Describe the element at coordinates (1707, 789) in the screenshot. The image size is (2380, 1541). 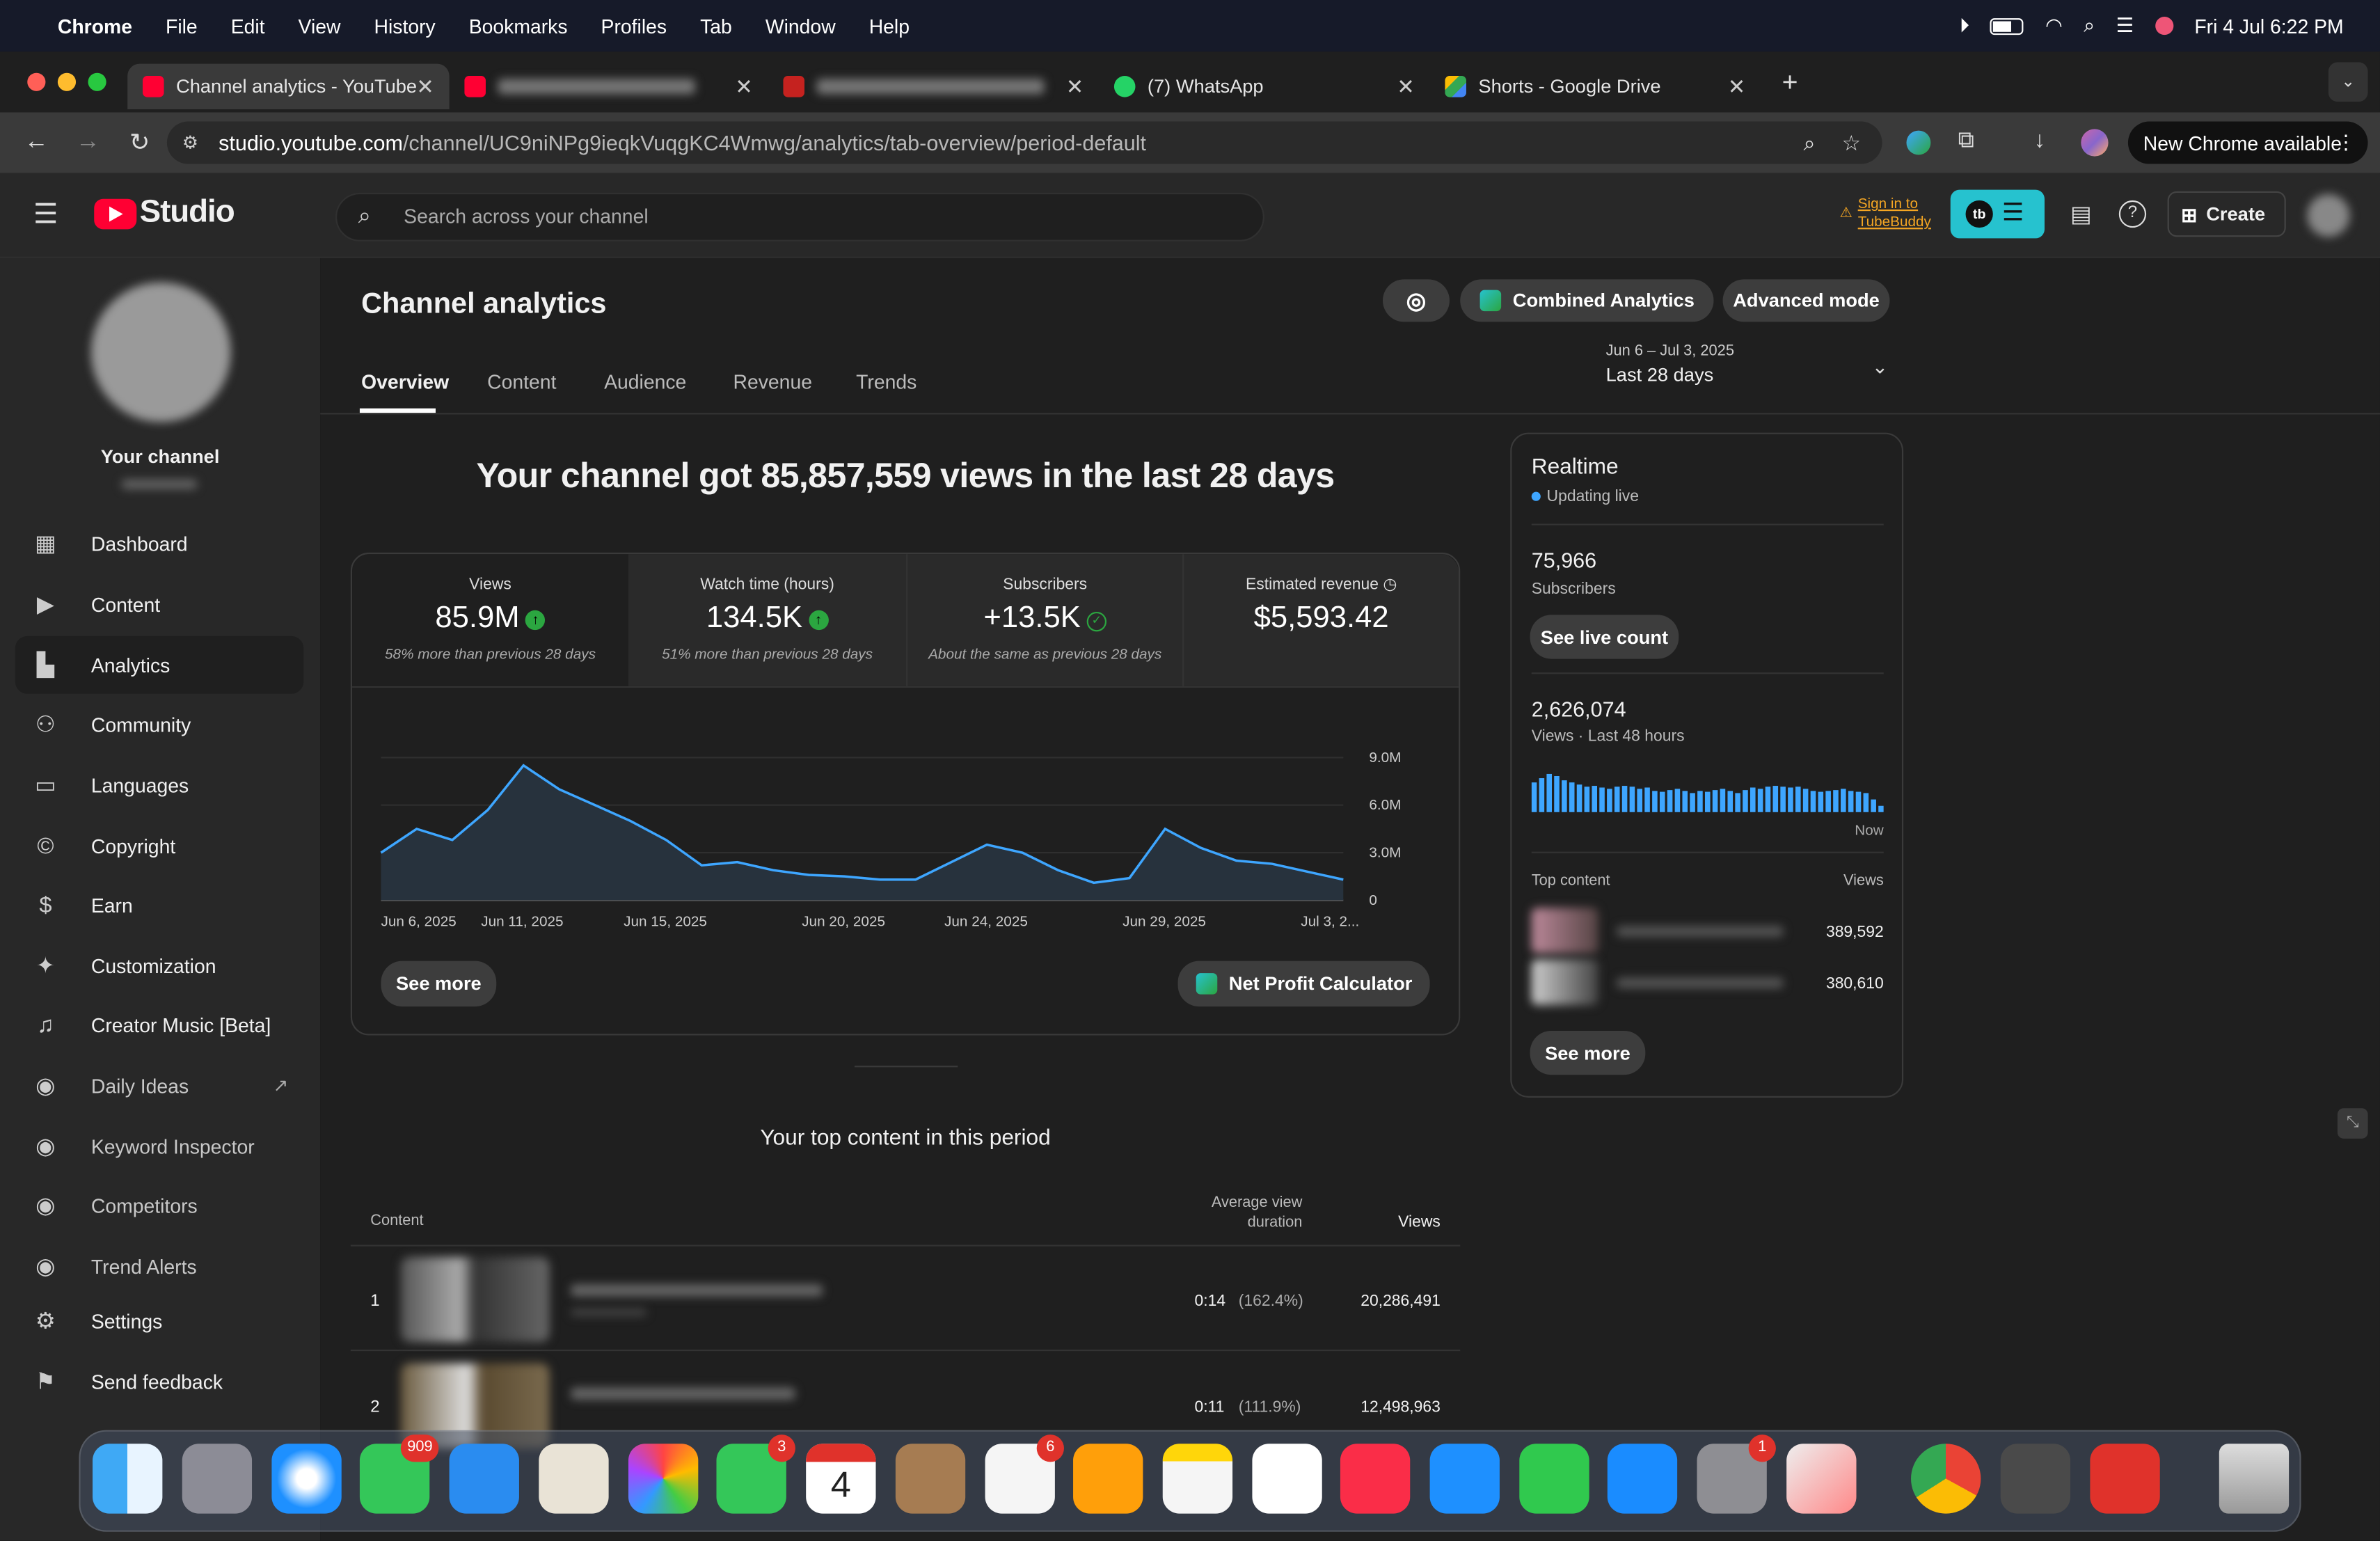
I see `realtime-views-bar-chart` at that location.